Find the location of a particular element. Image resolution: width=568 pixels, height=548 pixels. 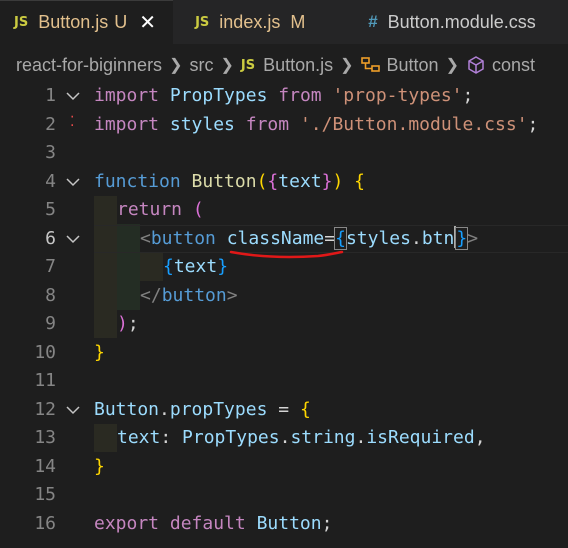

tab-label: index.js is located at coordinates (250, 21).